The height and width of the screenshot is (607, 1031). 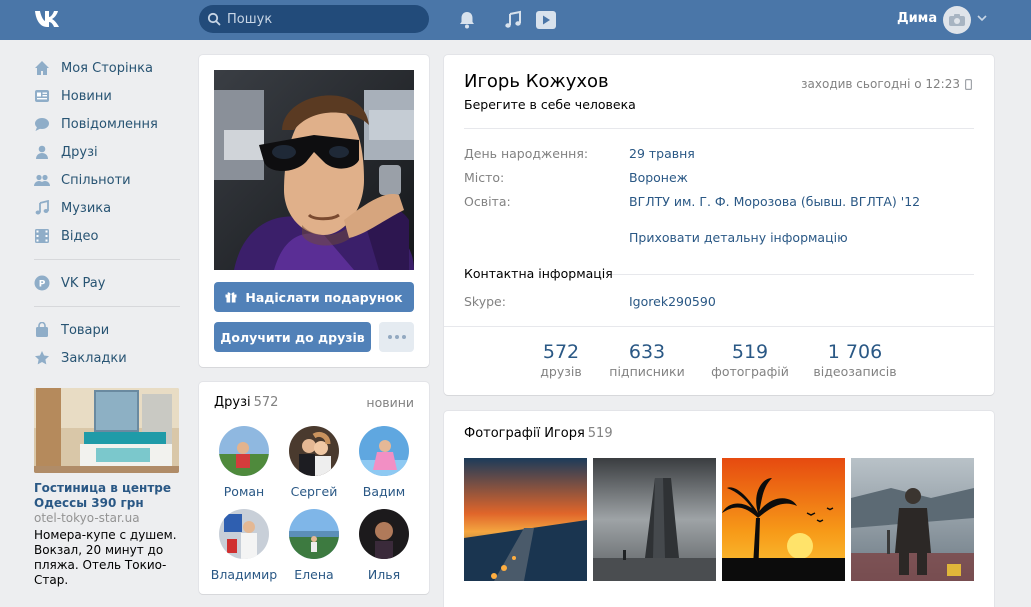 I want to click on counter-label: підписники, so click(x=647, y=371).